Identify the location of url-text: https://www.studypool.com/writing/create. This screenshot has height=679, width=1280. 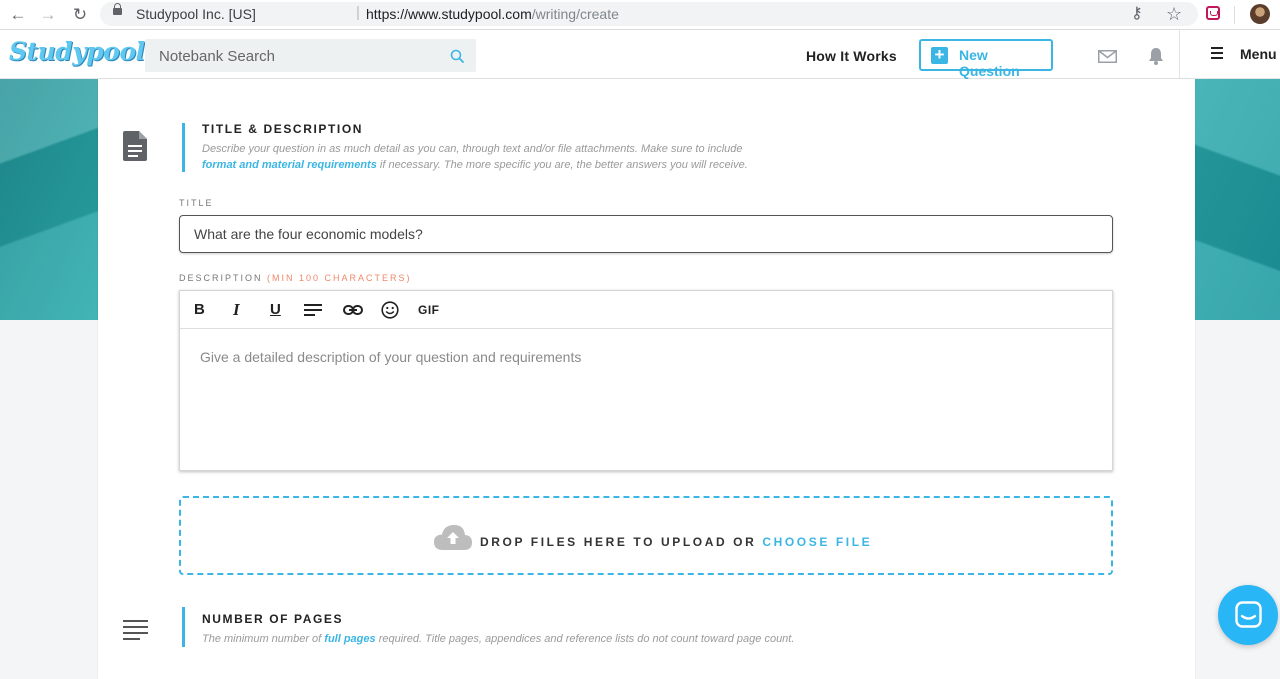
(492, 14).